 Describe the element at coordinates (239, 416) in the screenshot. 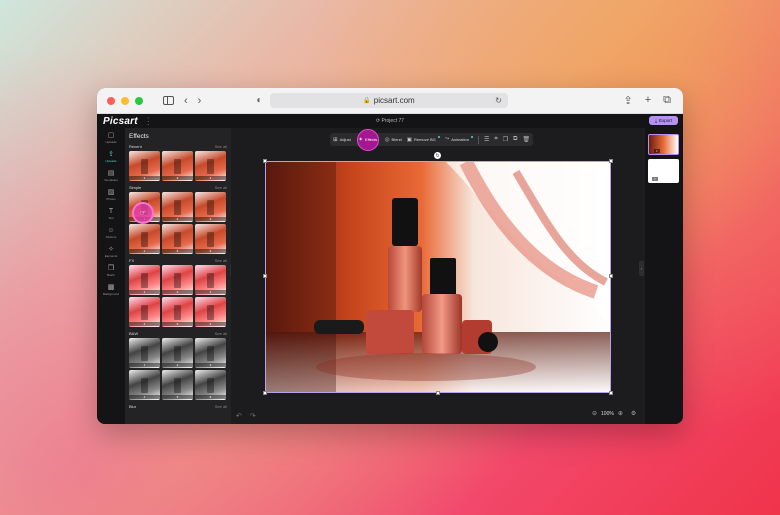

I see `undo-icon: ↶` at that location.